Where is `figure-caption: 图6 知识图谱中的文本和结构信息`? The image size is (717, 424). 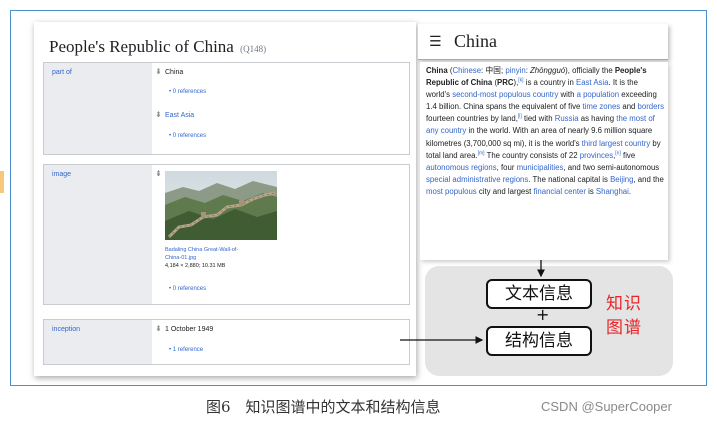
figure-caption: 图6 知识图谱中的文本和结构信息 is located at coordinates (323, 407).